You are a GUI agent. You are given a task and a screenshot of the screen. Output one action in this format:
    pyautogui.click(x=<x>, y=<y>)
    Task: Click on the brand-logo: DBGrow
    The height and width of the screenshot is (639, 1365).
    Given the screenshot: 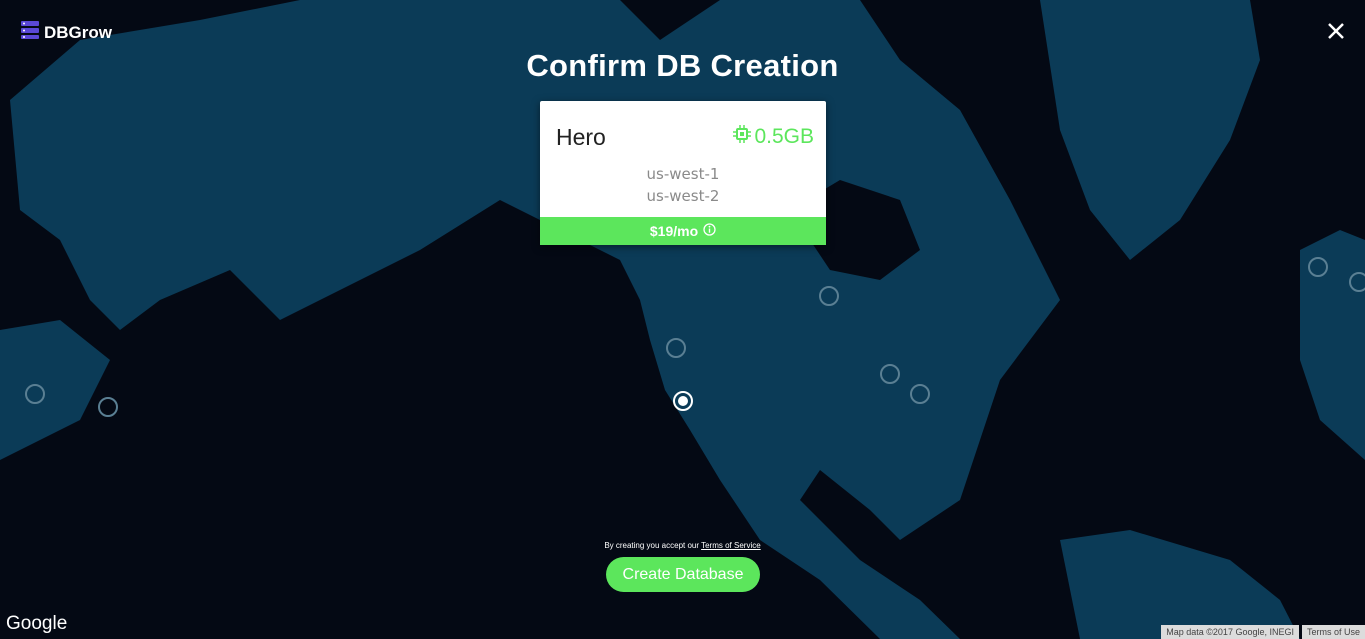 What is the action you would take?
    pyautogui.click(x=66, y=32)
    